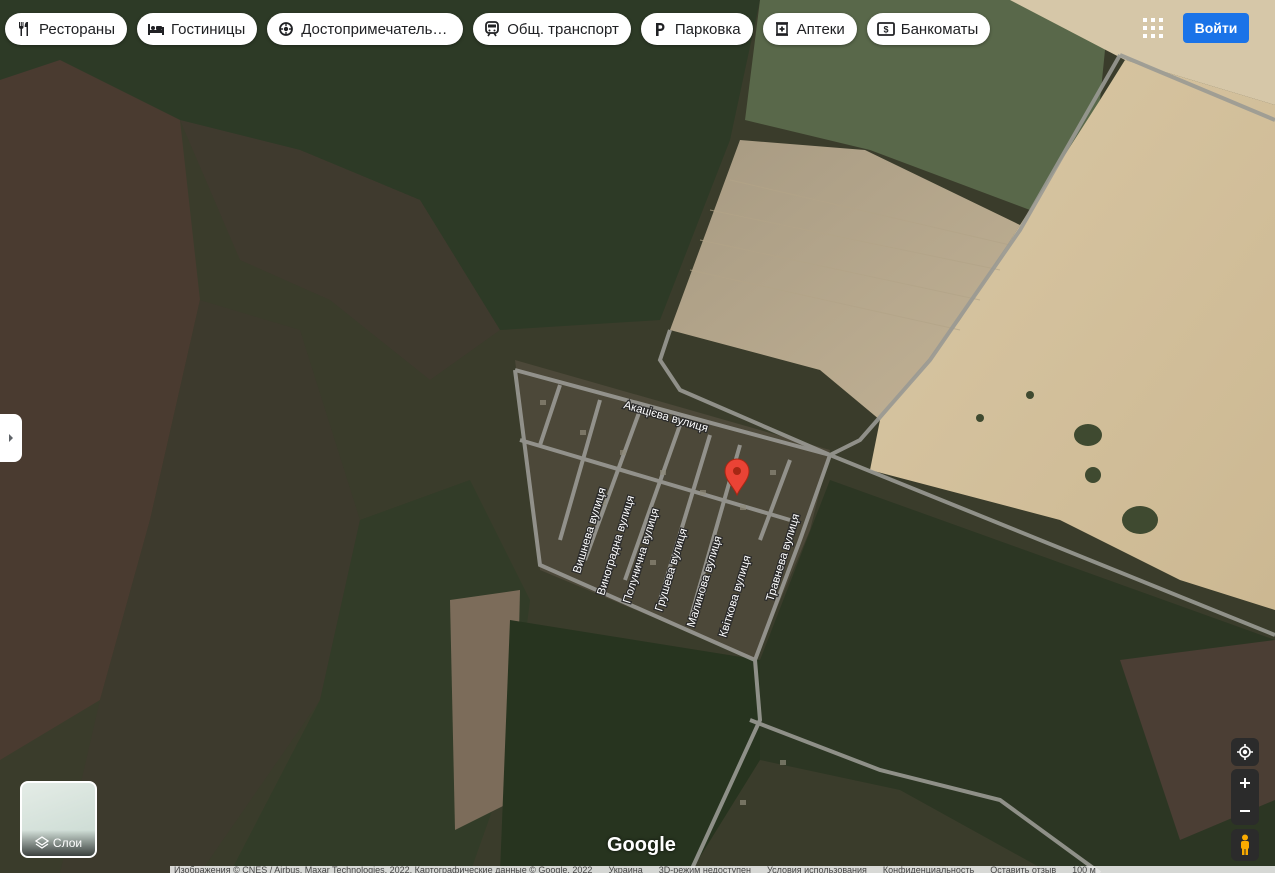  I want to click on country-link: Украина, so click(625, 869).